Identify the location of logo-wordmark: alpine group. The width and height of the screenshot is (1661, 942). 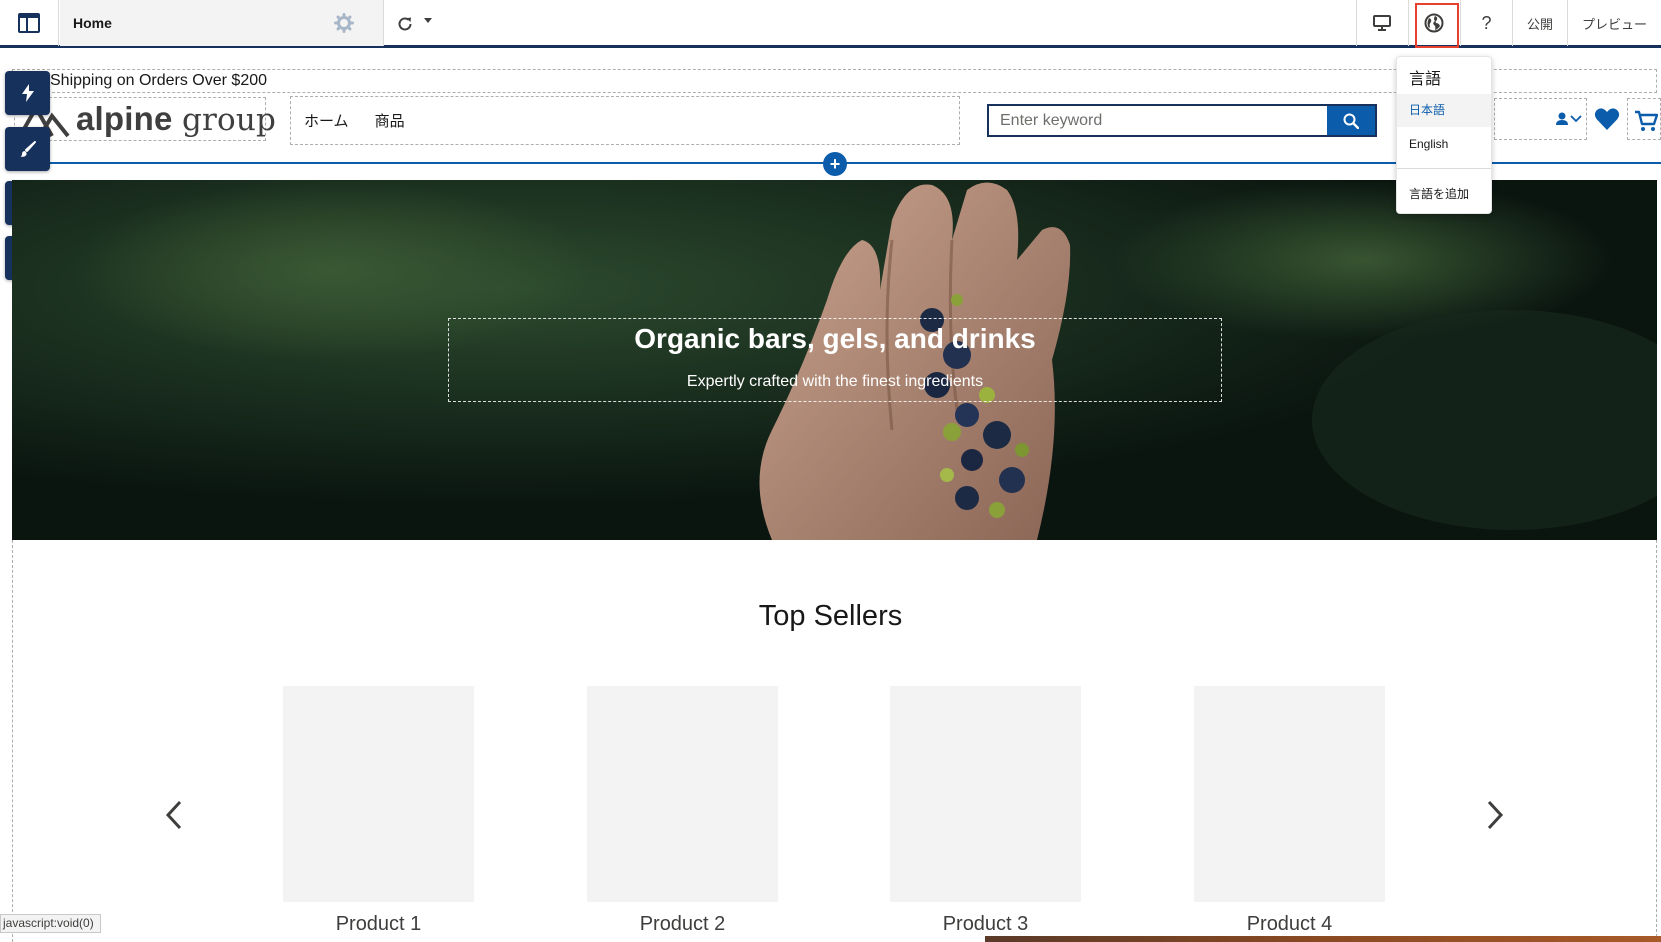
(176, 119).